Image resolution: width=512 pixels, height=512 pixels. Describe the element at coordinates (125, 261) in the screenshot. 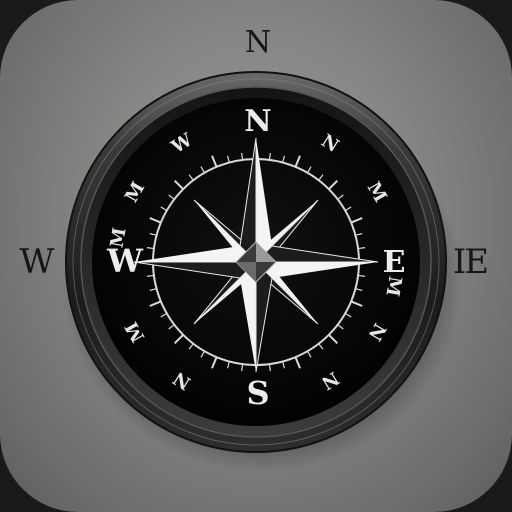

I see `dial-label-west: W` at that location.